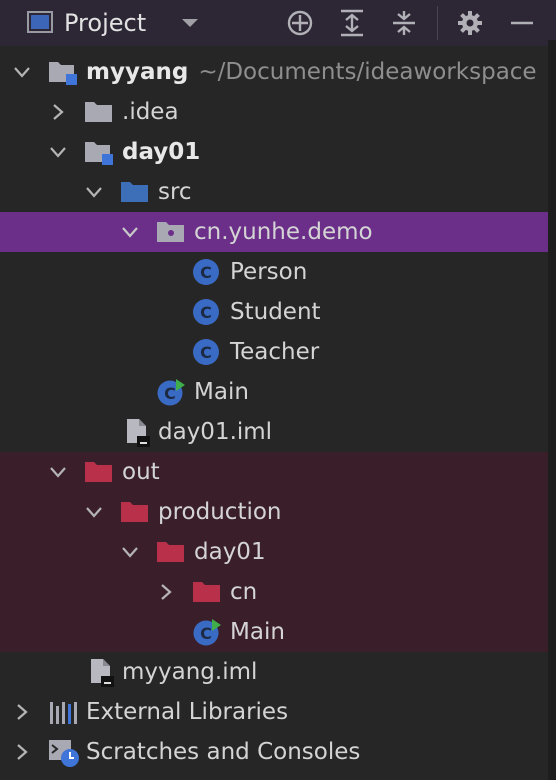 The width and height of the screenshot is (556, 780). Describe the element at coordinates (98, 112) in the screenshot. I see `folder-icon` at that location.